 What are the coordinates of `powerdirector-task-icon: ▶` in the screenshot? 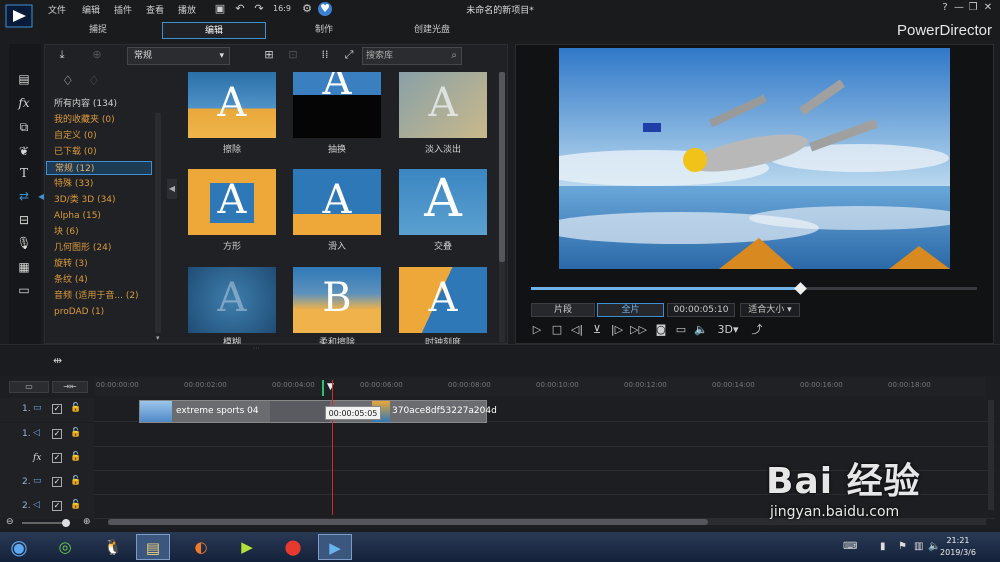 It's located at (335, 547).